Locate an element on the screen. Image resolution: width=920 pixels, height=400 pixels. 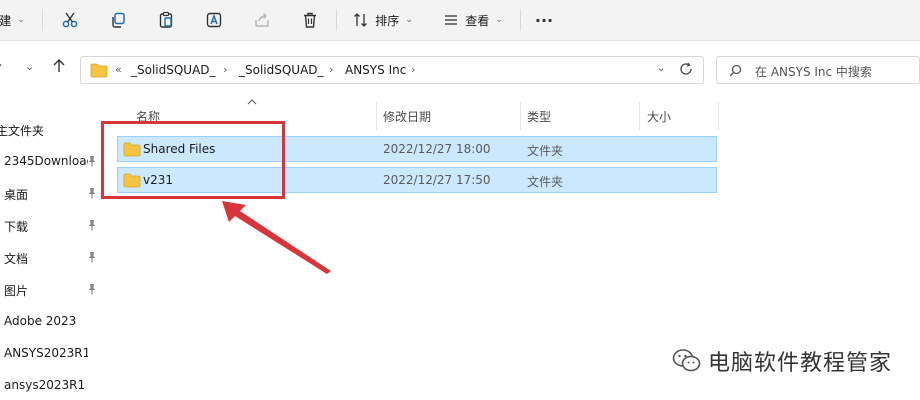
sidebar-item-label: ANSYS2023R1 is located at coordinates (46, 353).